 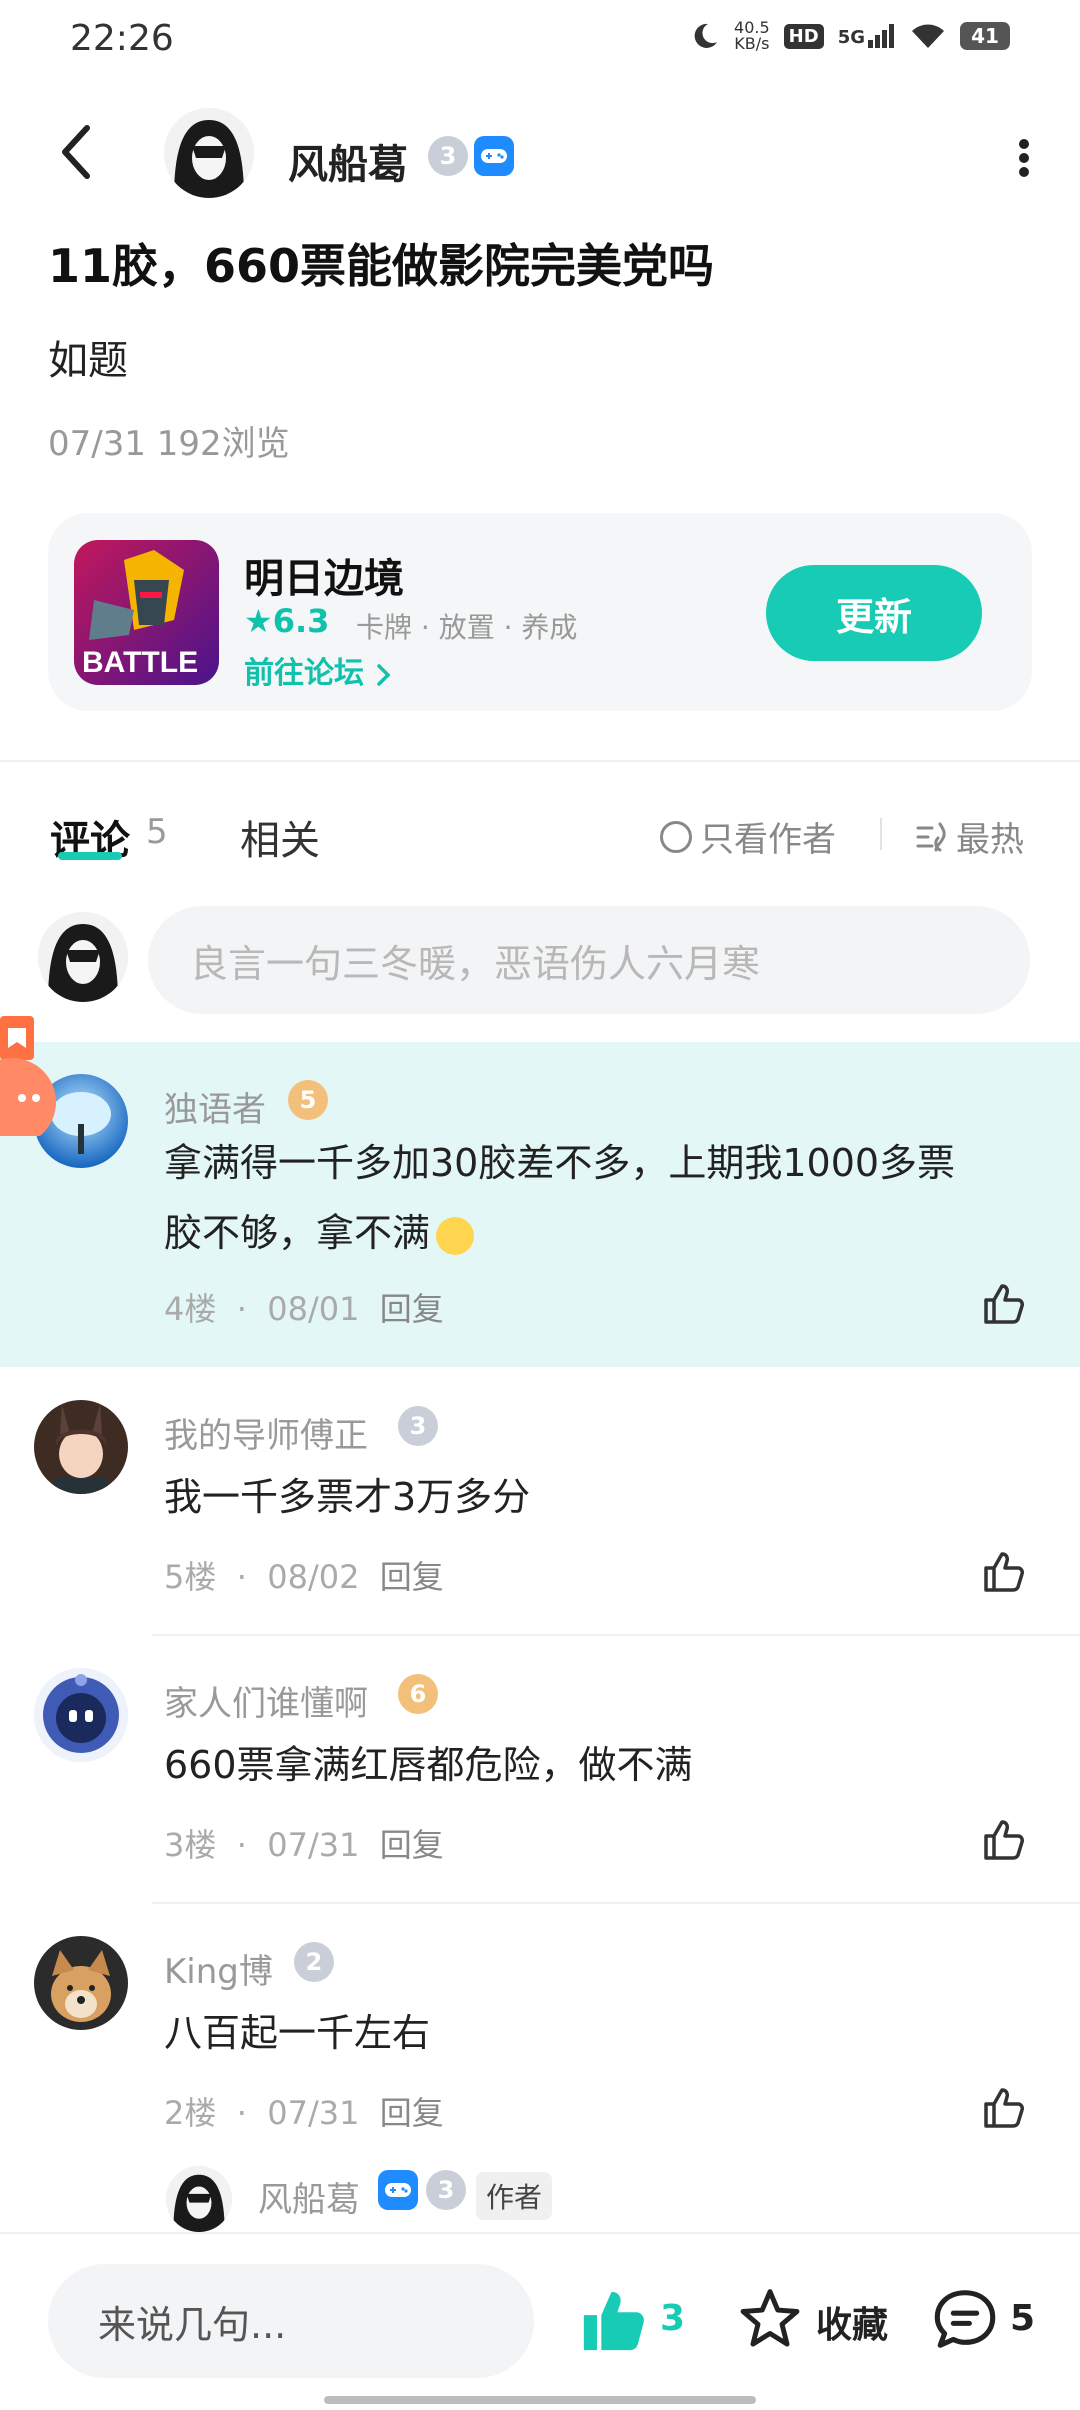 I want to click on sort-icon, so click(x=931, y=836).